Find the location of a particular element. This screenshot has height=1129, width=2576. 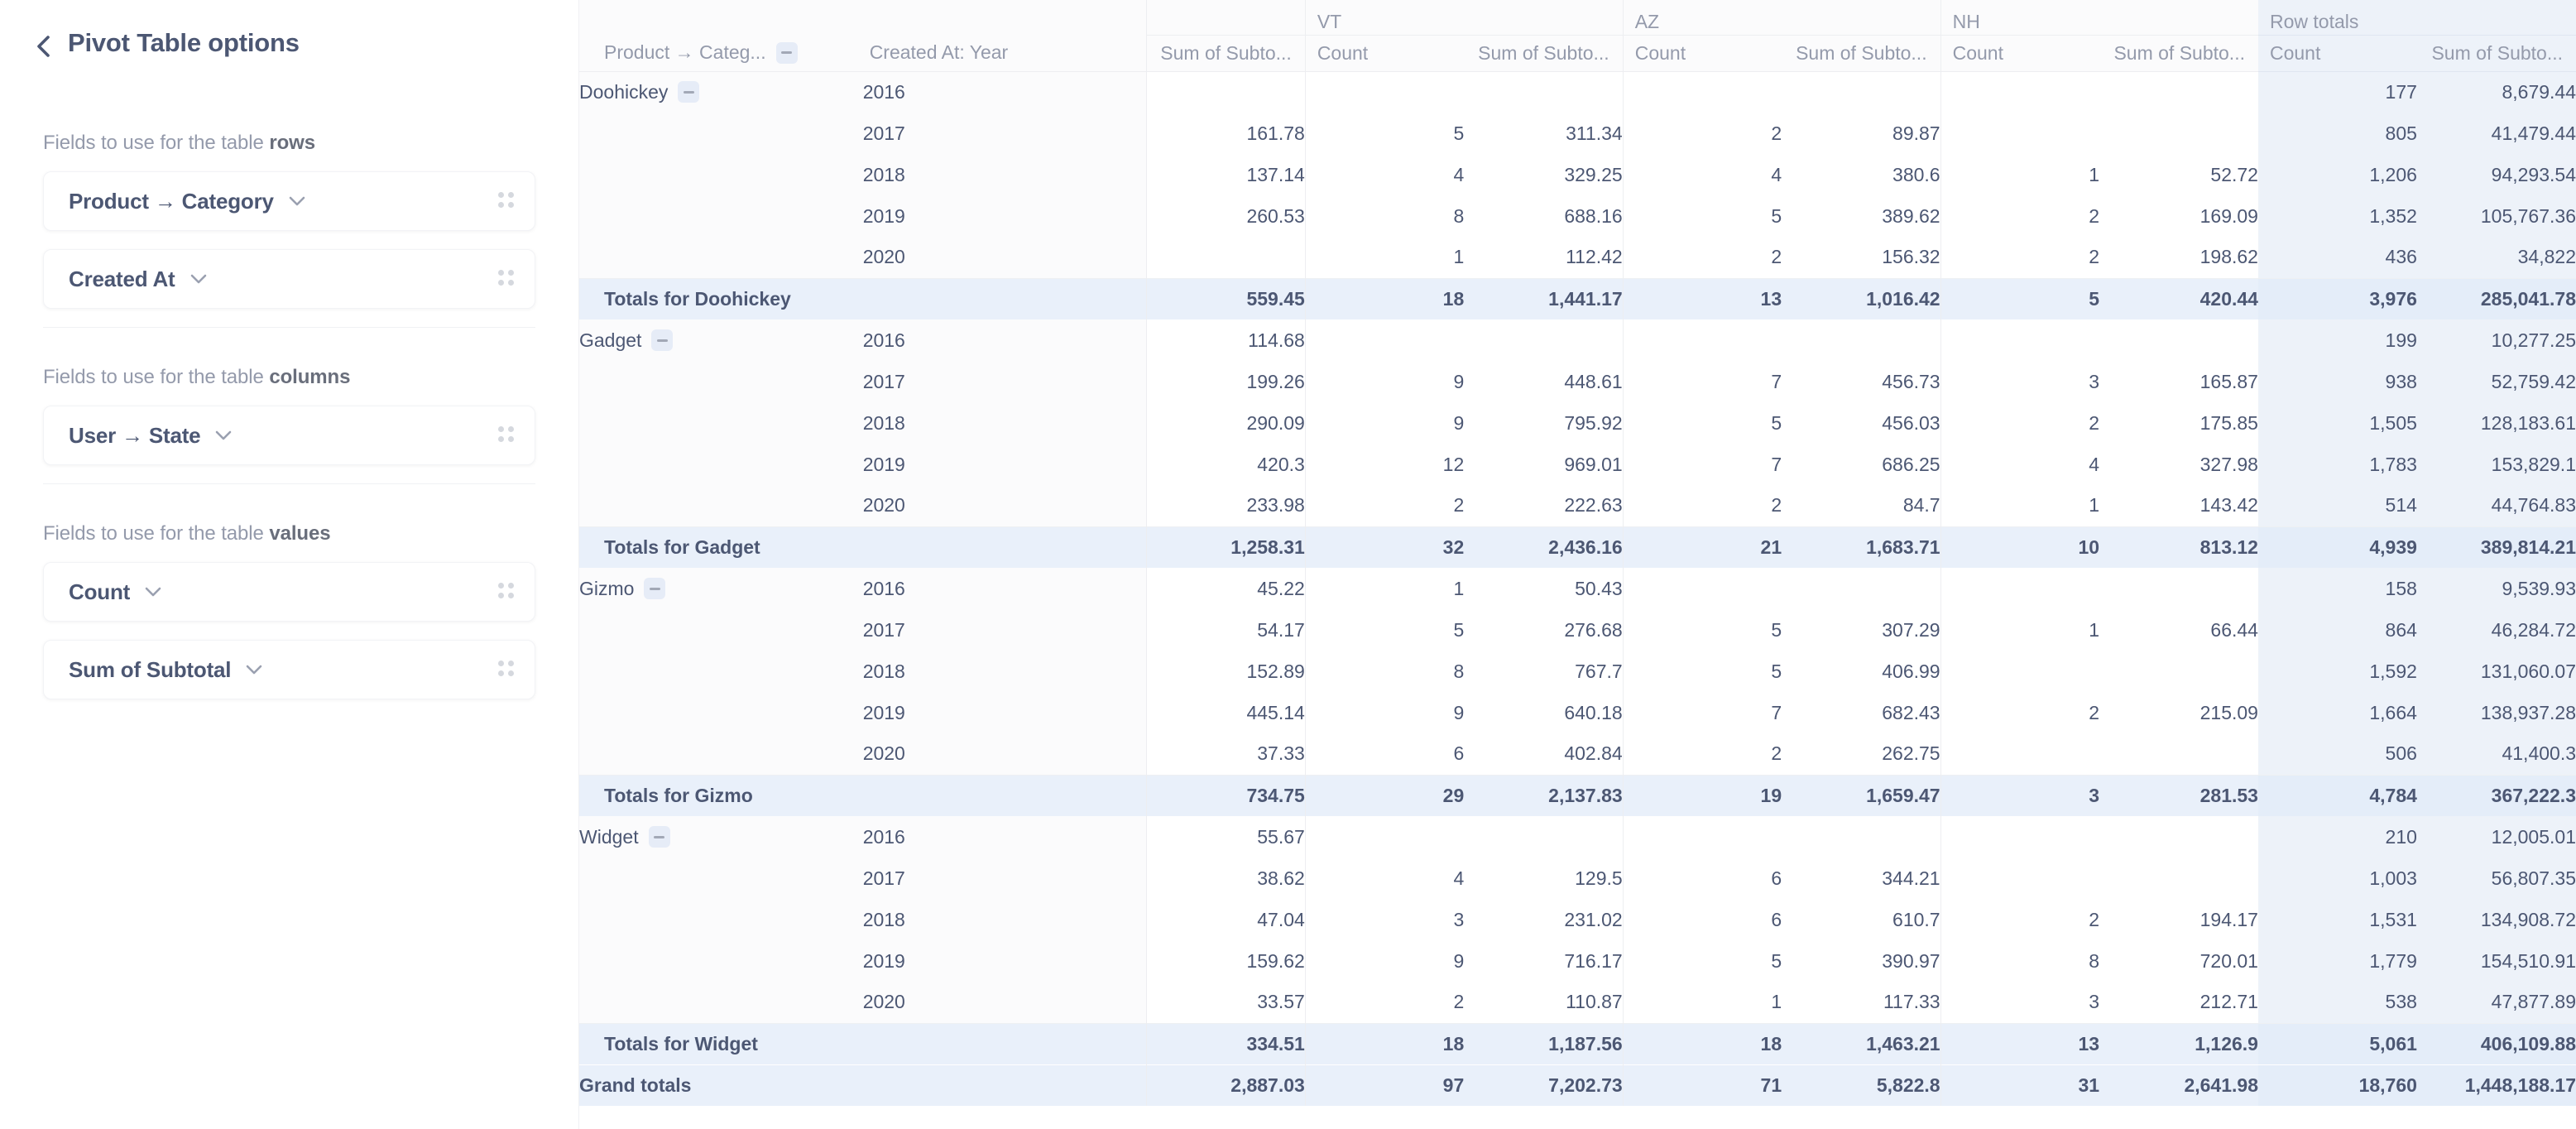

row-year-cell: 2016 is located at coordinates (1005, 340).